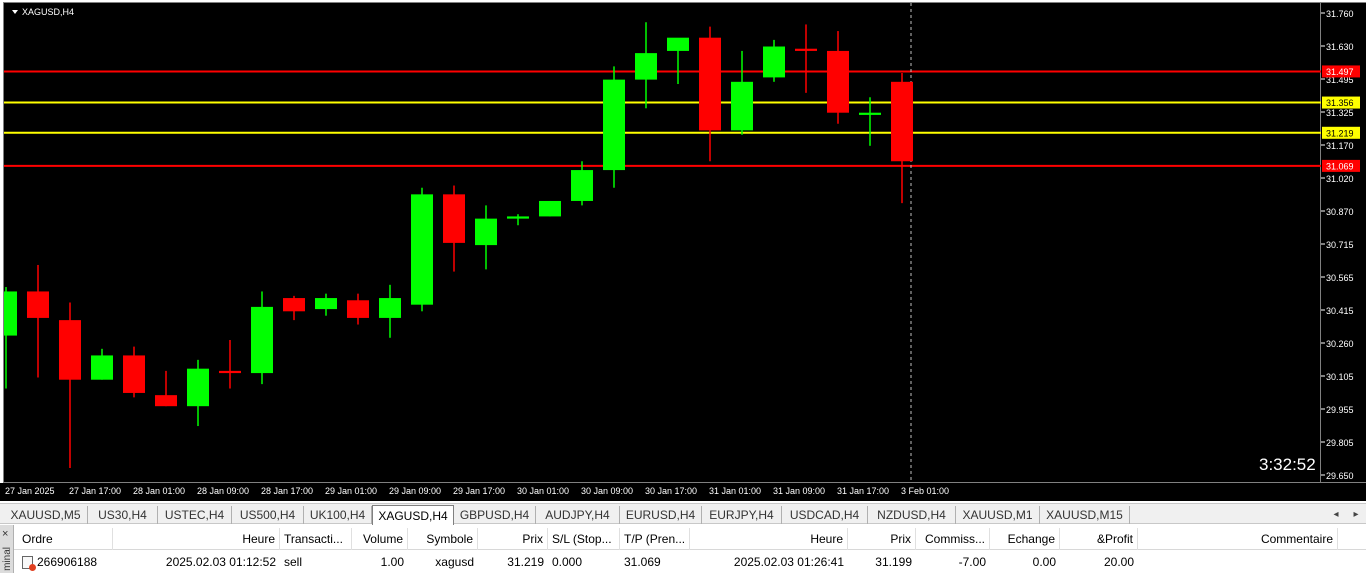  I want to click on table-cell: 266906188, so click(65, 562).